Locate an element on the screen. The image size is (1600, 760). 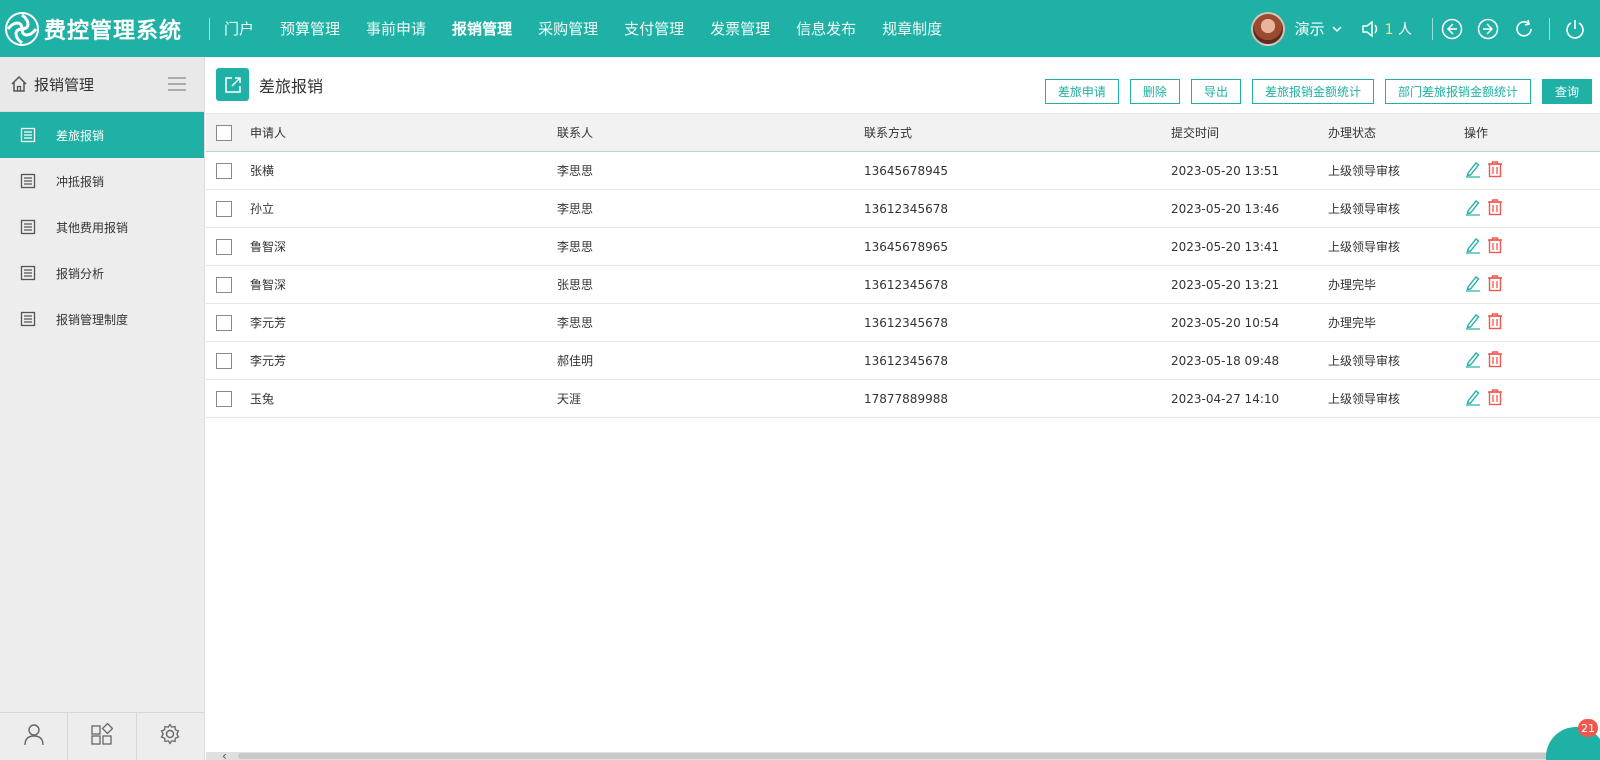
refresh-icon is located at coordinates (1524, 29).